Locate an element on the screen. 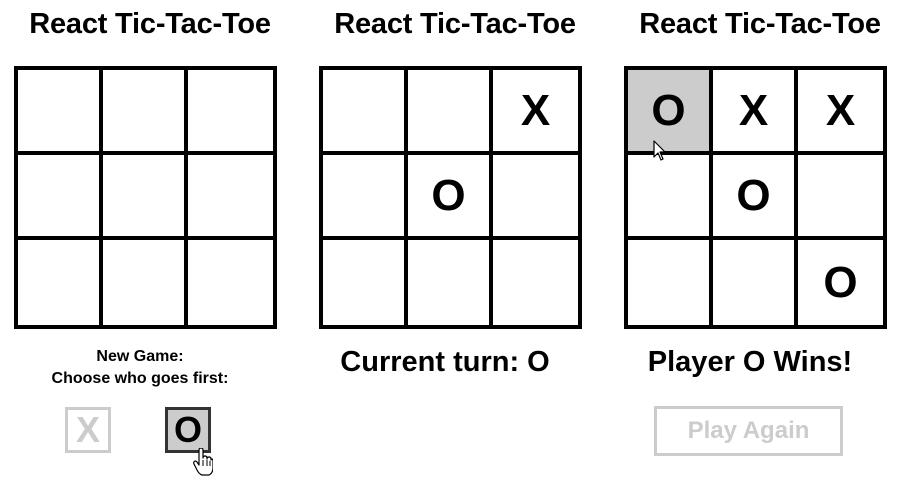  board-cell-hovered: O is located at coordinates (670, 112).